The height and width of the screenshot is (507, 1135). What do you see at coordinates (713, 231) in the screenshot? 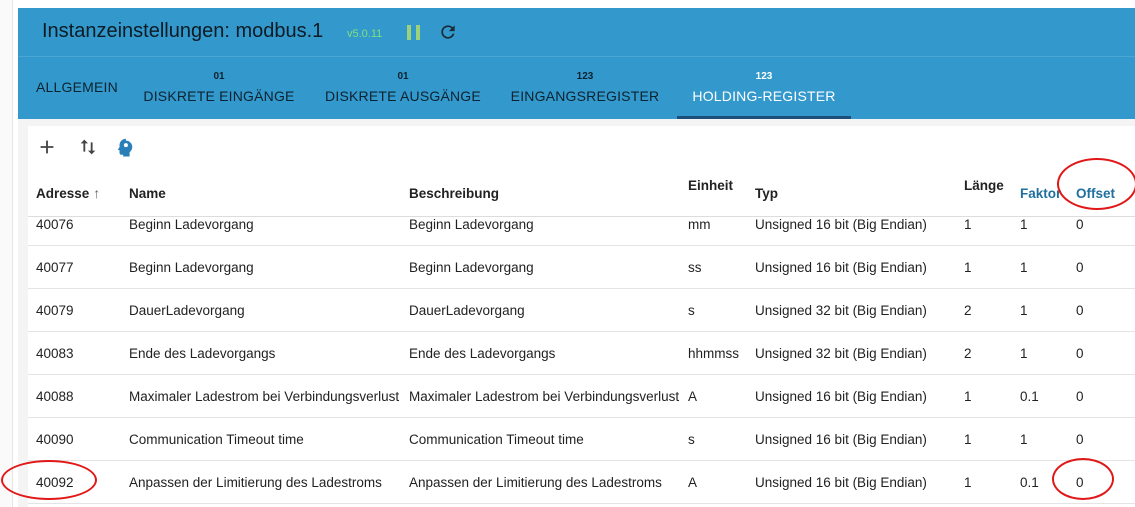
I see `cell-einheit: mm` at bounding box center [713, 231].